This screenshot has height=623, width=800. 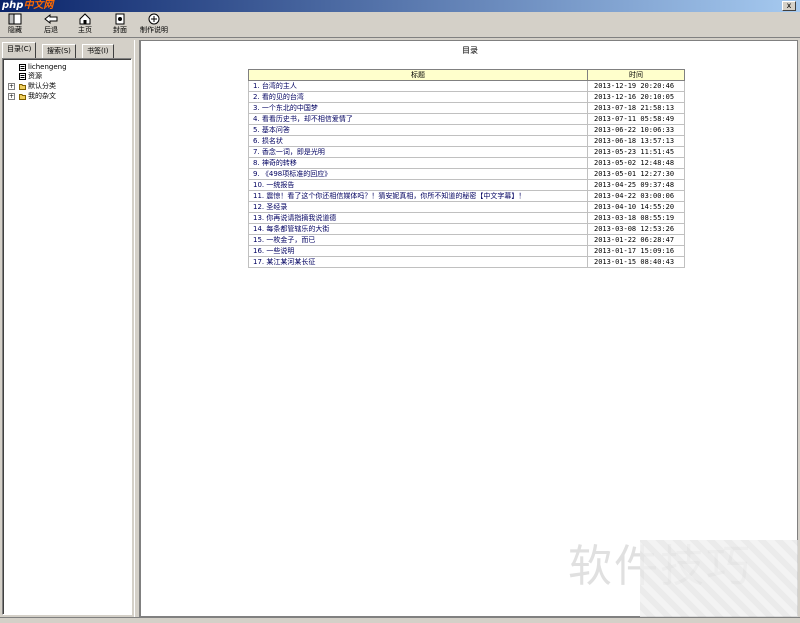 I want to click on table-header-row: 标题 时间, so click(x=466, y=75).